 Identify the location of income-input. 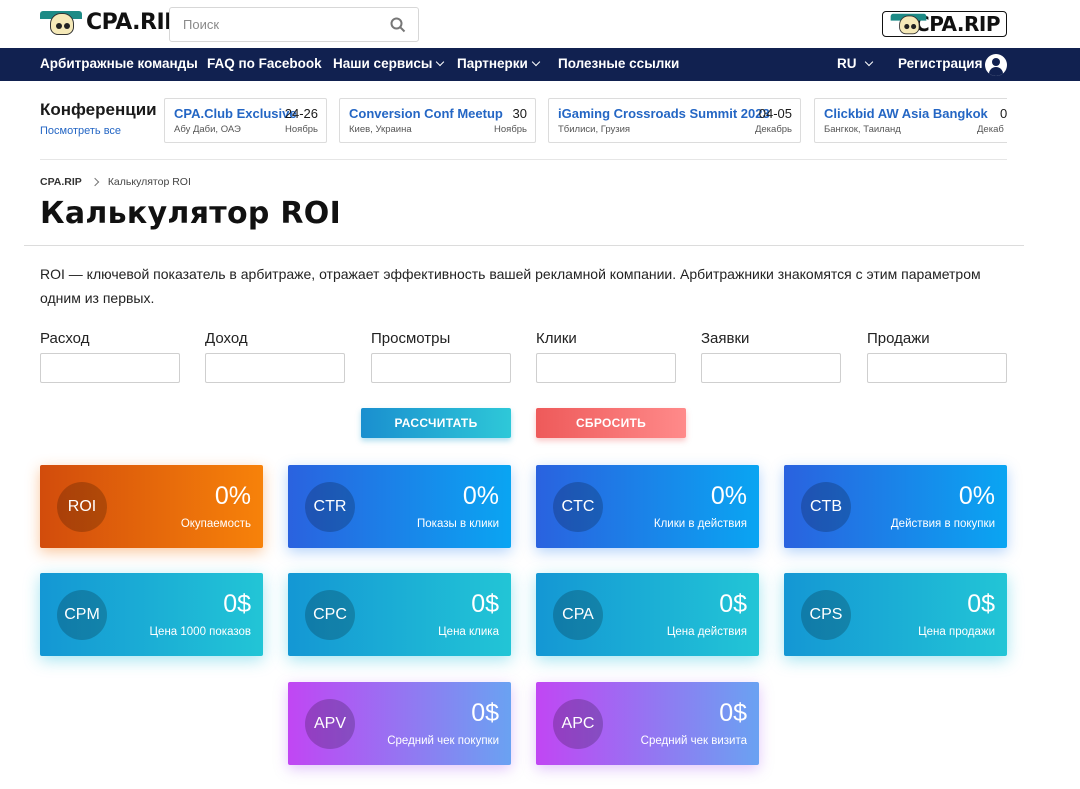
(275, 368).